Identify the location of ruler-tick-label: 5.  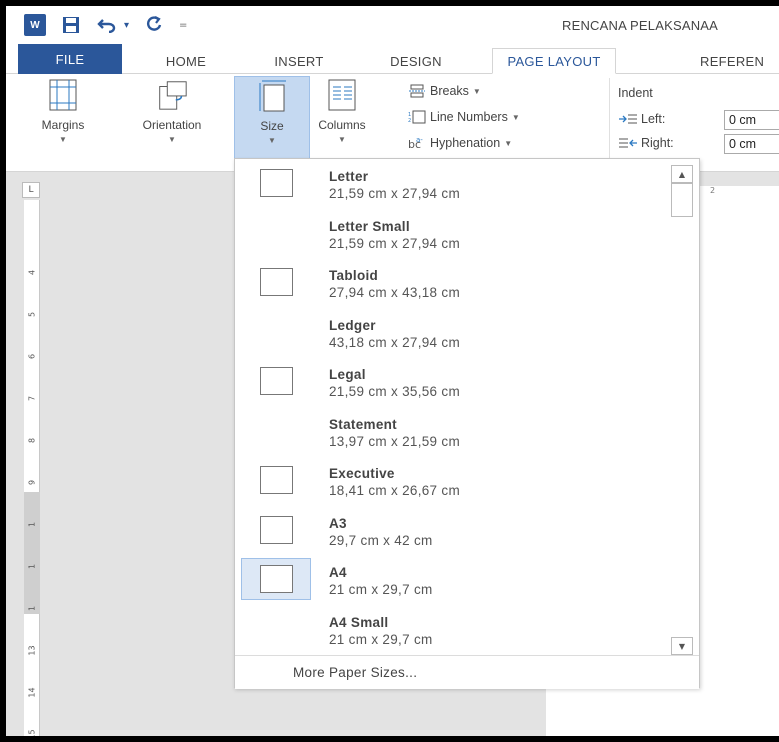
(32, 314).